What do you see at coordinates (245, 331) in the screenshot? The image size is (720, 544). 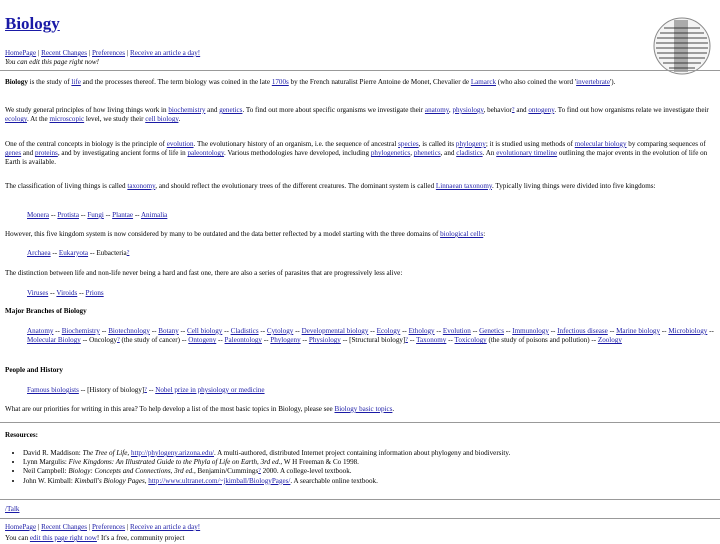 I see `branch-cladistics-link: Cladistics` at bounding box center [245, 331].